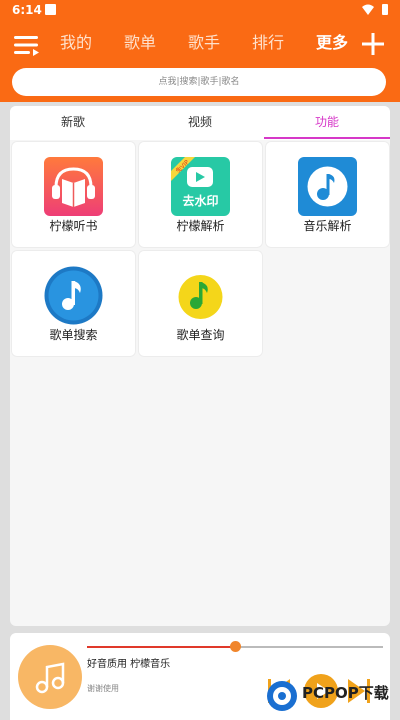 Image resolution: width=400 pixels, height=720 pixels. What do you see at coordinates (73, 335) in the screenshot?
I see `function-label: 歌单搜索` at bounding box center [73, 335].